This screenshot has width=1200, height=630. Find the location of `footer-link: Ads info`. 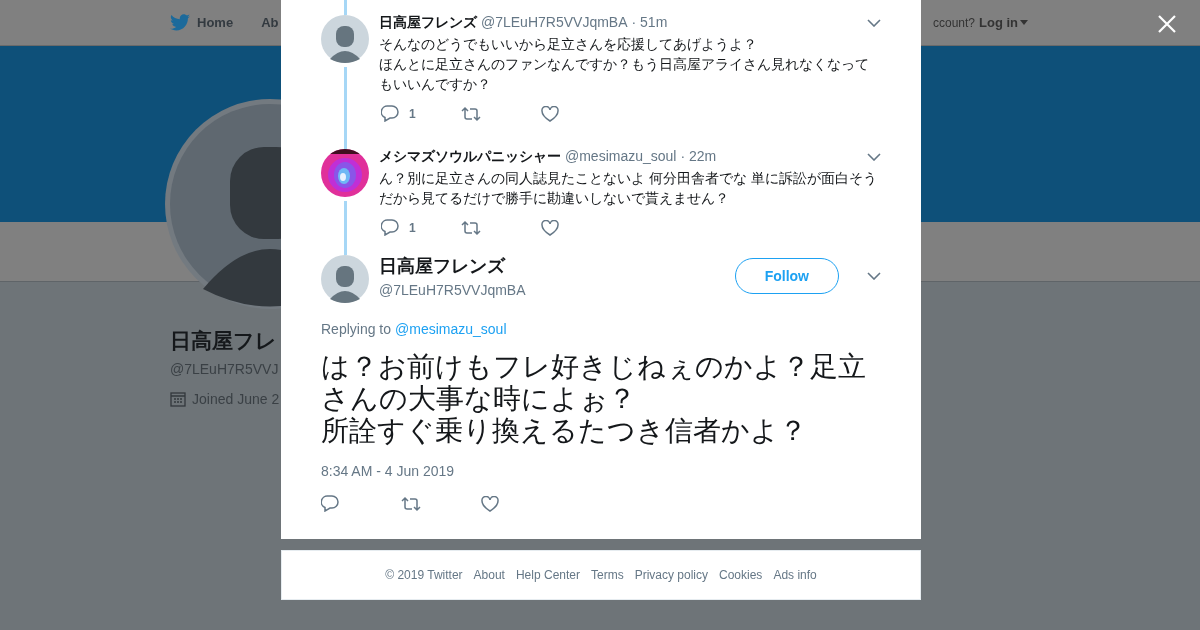

footer-link: Ads info is located at coordinates (795, 575).